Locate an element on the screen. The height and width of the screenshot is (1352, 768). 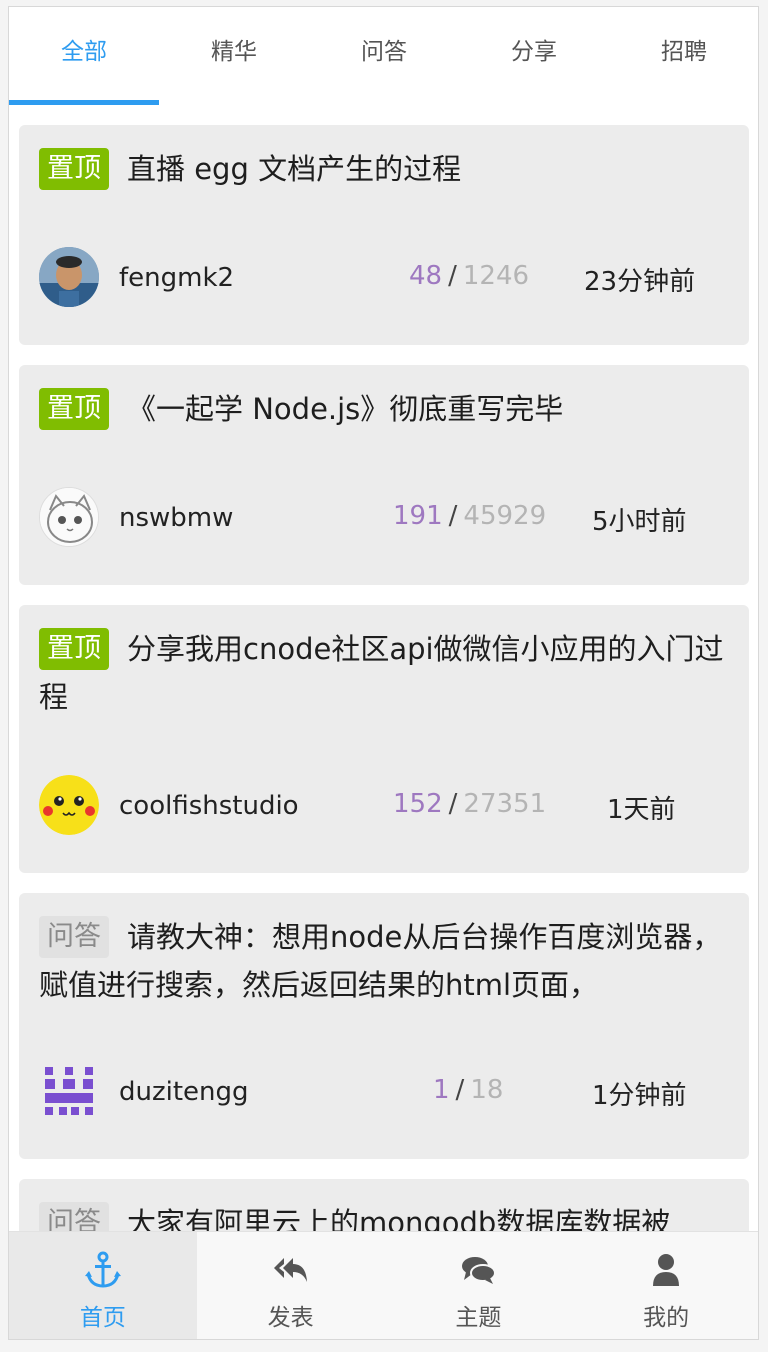
tab-ask: 问答 is located at coordinates (384, 56).